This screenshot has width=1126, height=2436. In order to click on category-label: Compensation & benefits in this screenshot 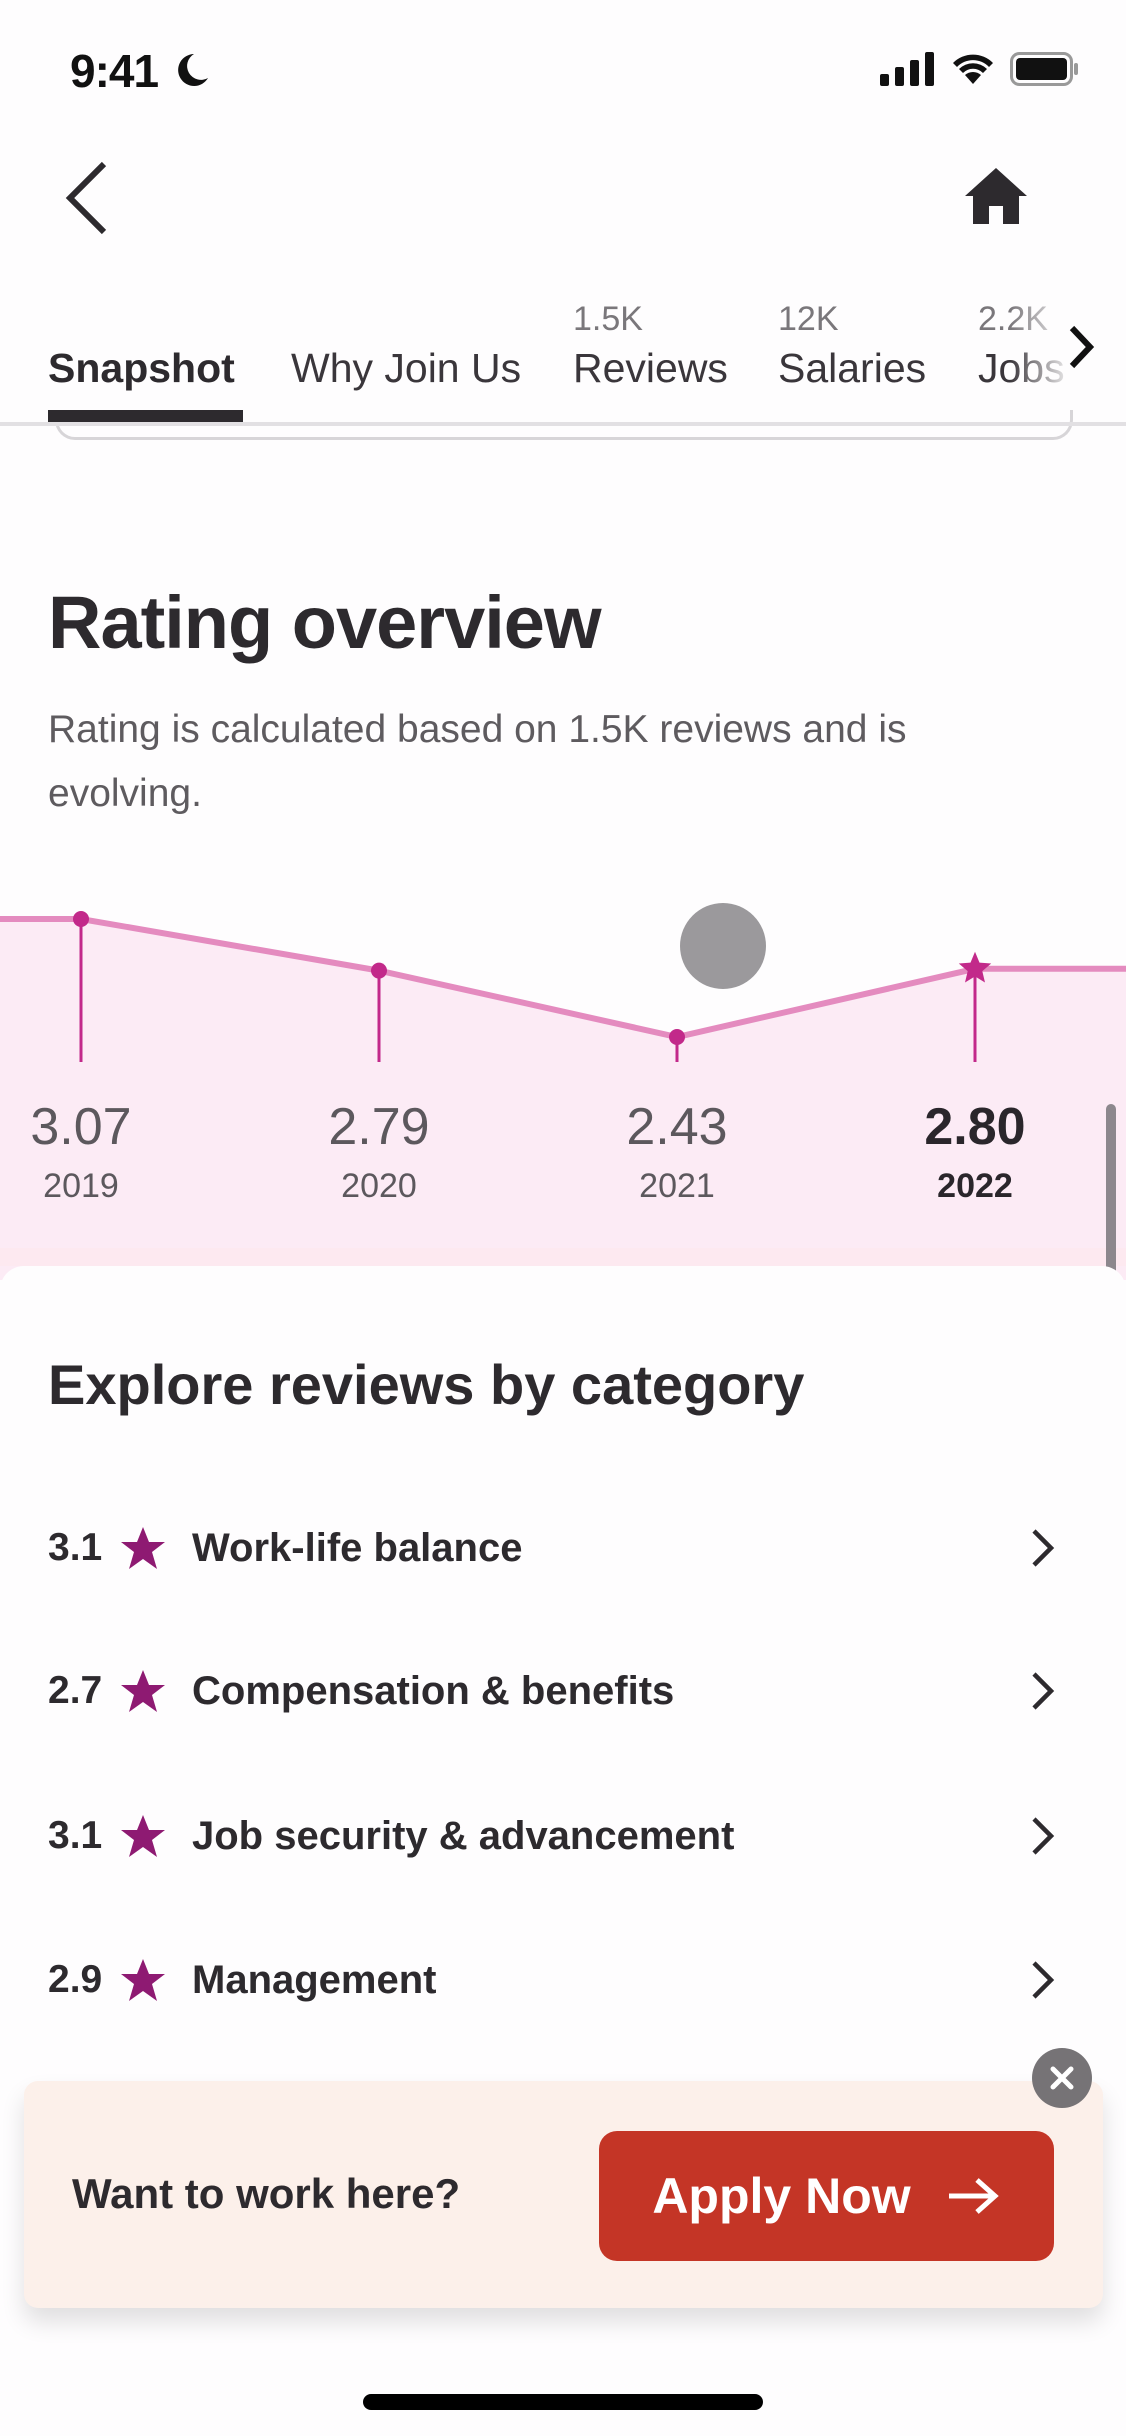, I will do `click(433, 1690)`.